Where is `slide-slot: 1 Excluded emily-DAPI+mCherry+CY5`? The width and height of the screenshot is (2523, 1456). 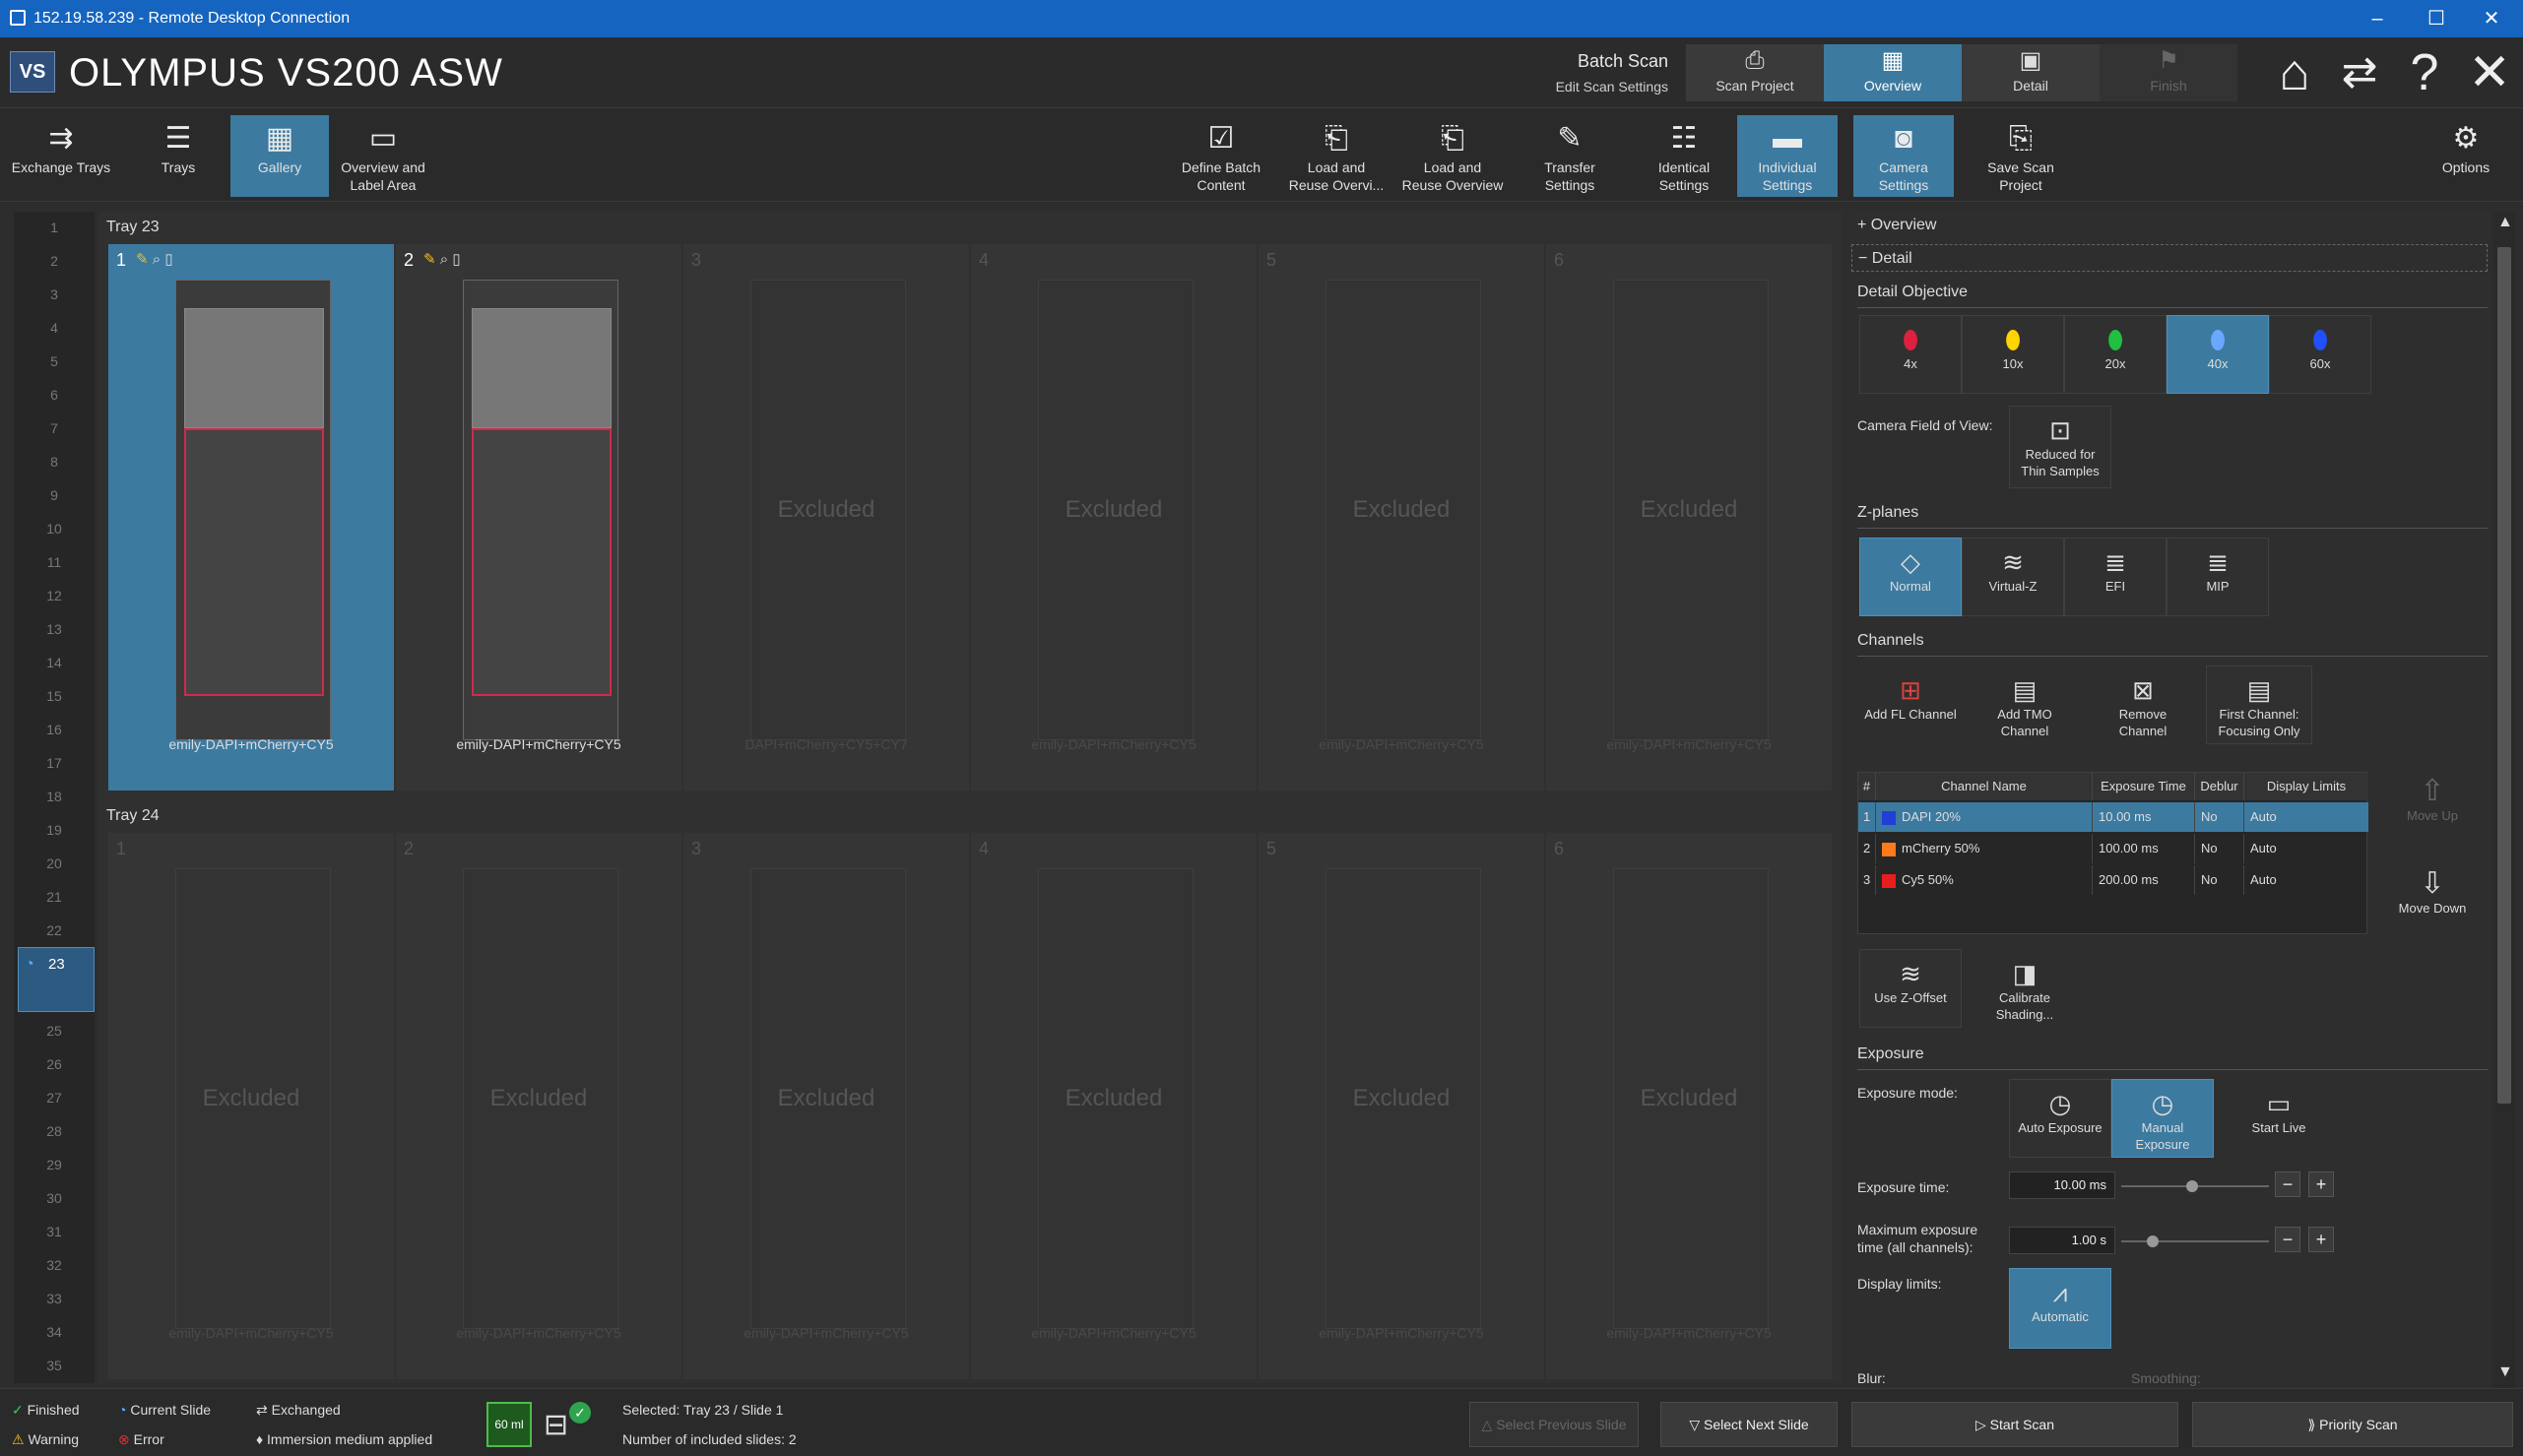 slide-slot: 1 Excluded emily-DAPI+mCherry+CY5 is located at coordinates (251, 1106).